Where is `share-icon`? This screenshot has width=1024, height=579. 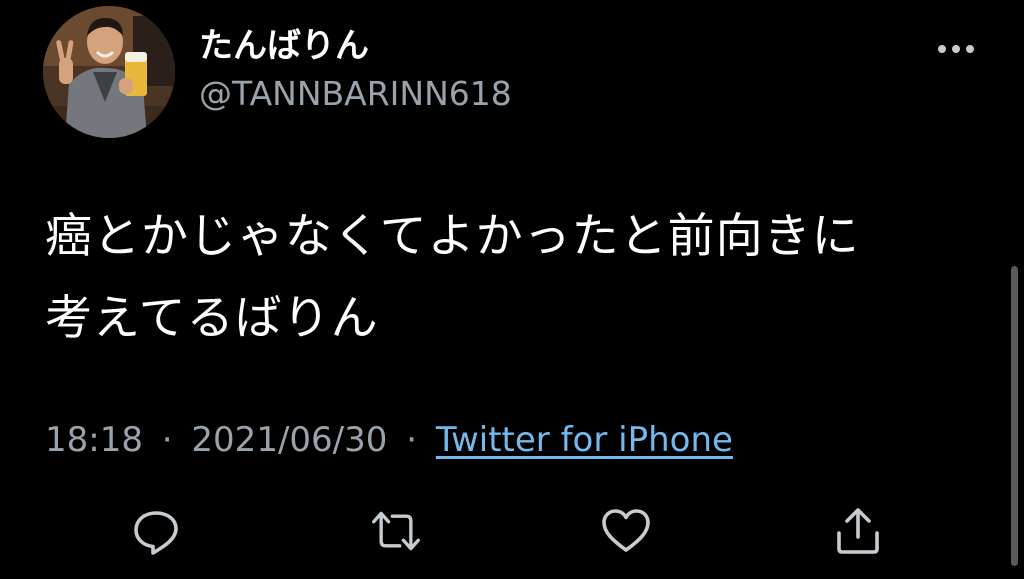
share-icon is located at coordinates (858, 531).